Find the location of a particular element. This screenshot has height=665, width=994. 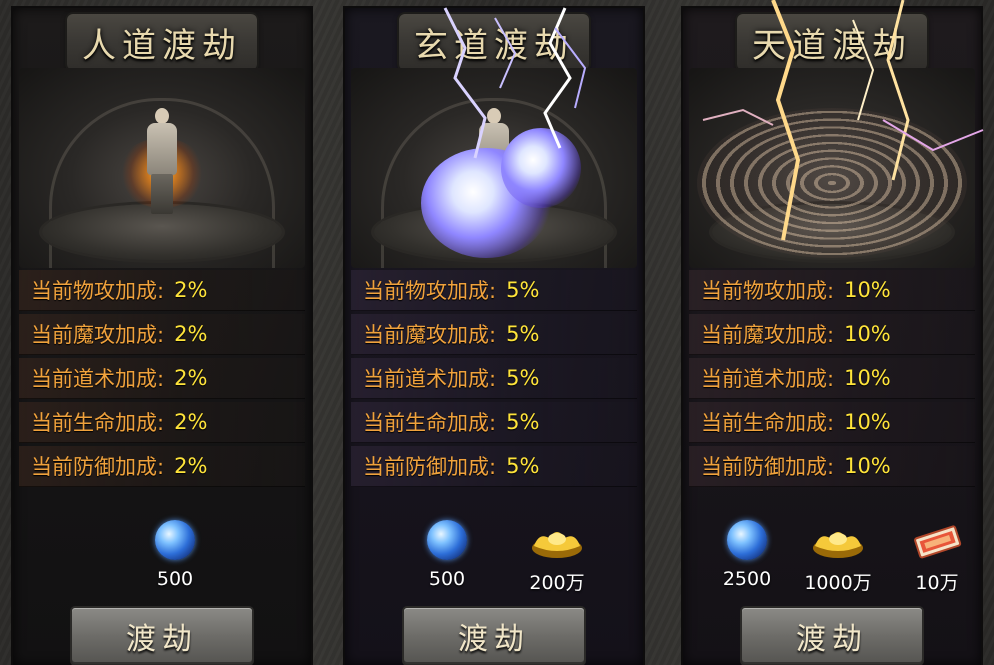

stat-row-defense: 当前防御加成: 2% is located at coordinates (162, 466).